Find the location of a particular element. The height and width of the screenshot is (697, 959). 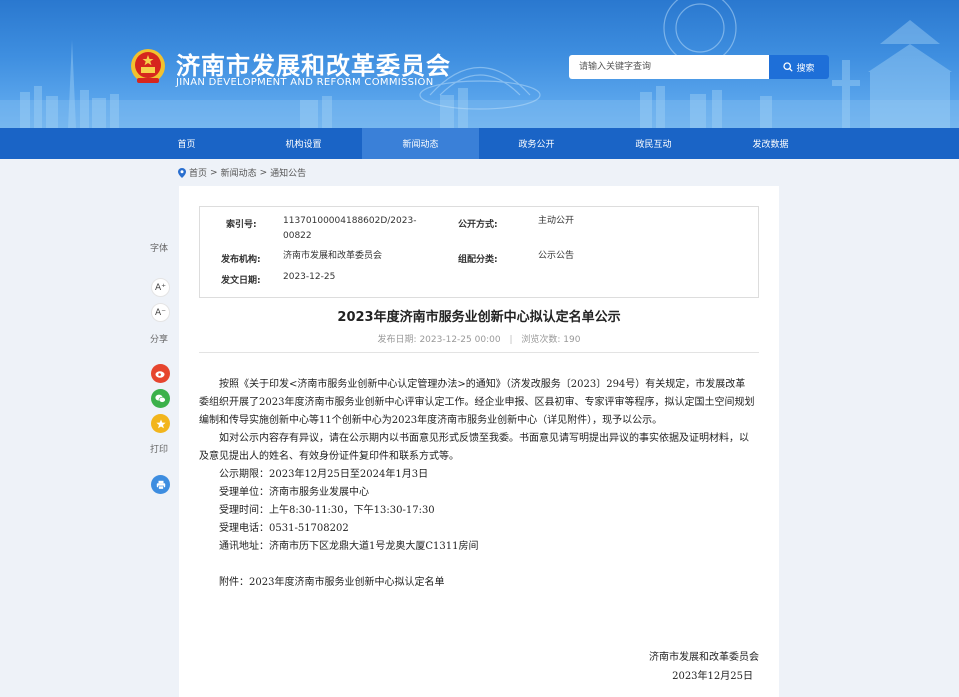

article-info: 发布日期: 2023-12-25 00:00 | 浏览次数: 190 is located at coordinates (479, 340).